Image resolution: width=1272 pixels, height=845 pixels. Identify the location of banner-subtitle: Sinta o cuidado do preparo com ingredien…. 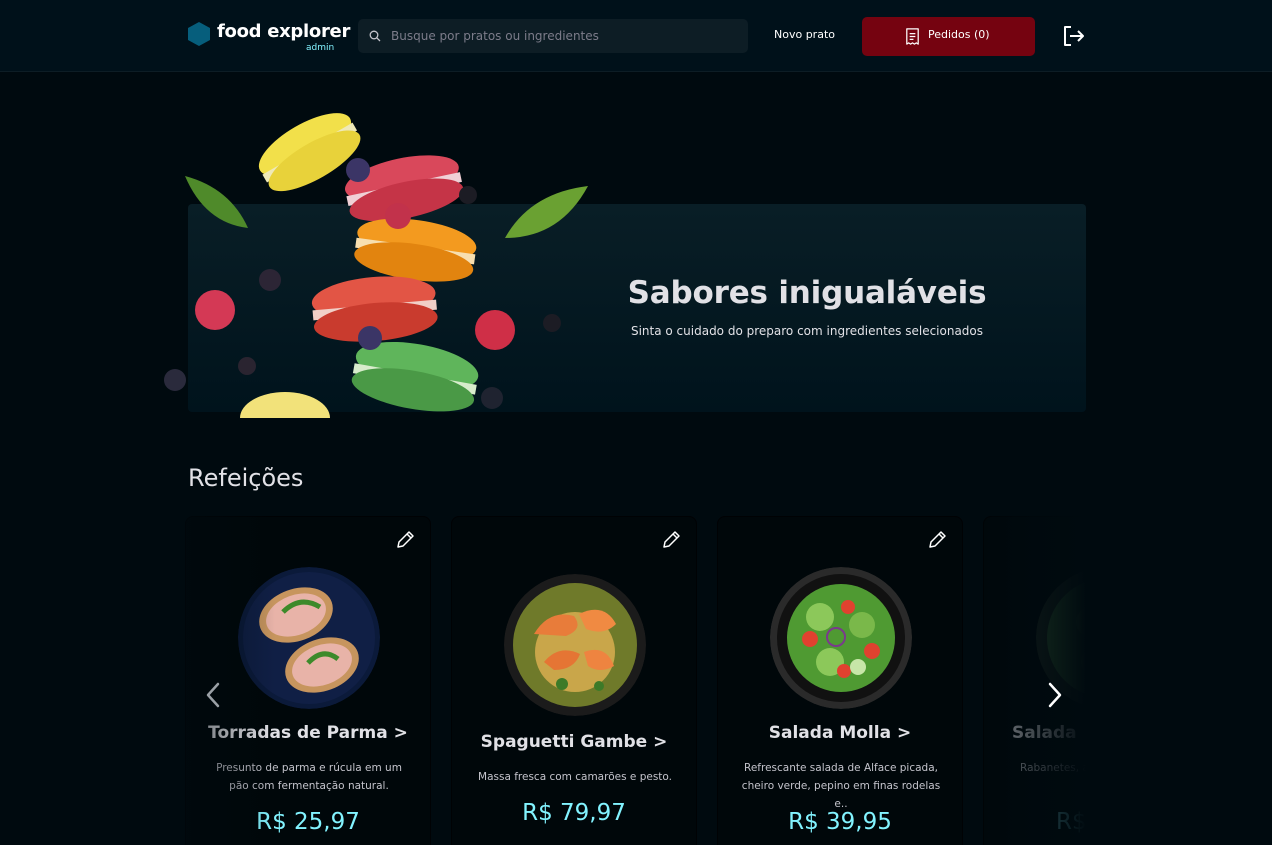
(807, 331).